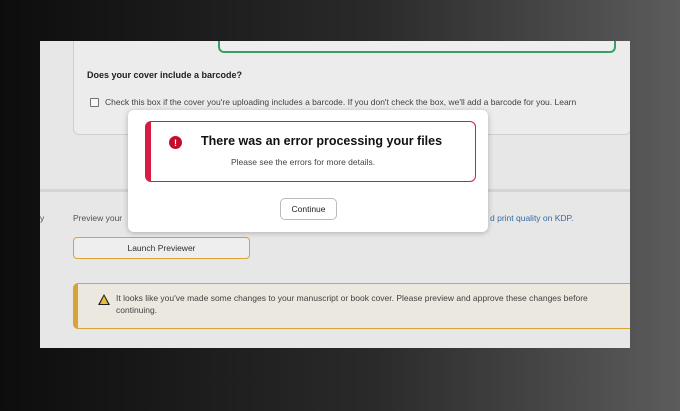  Describe the element at coordinates (308, 209) in the screenshot. I see `continue-button: Continue` at that location.